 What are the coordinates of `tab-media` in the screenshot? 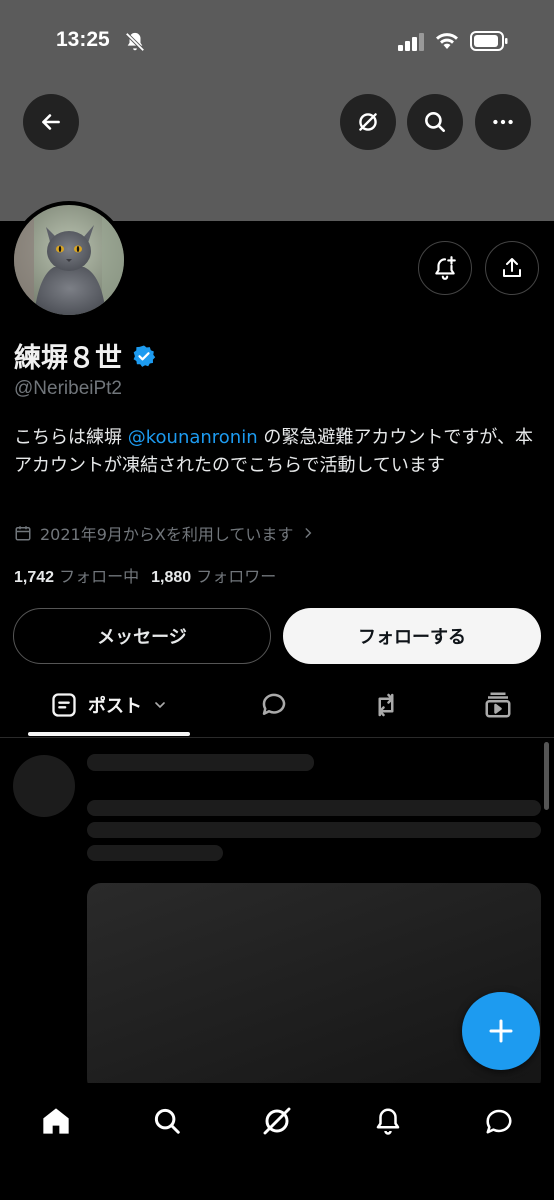 It's located at (498, 705).